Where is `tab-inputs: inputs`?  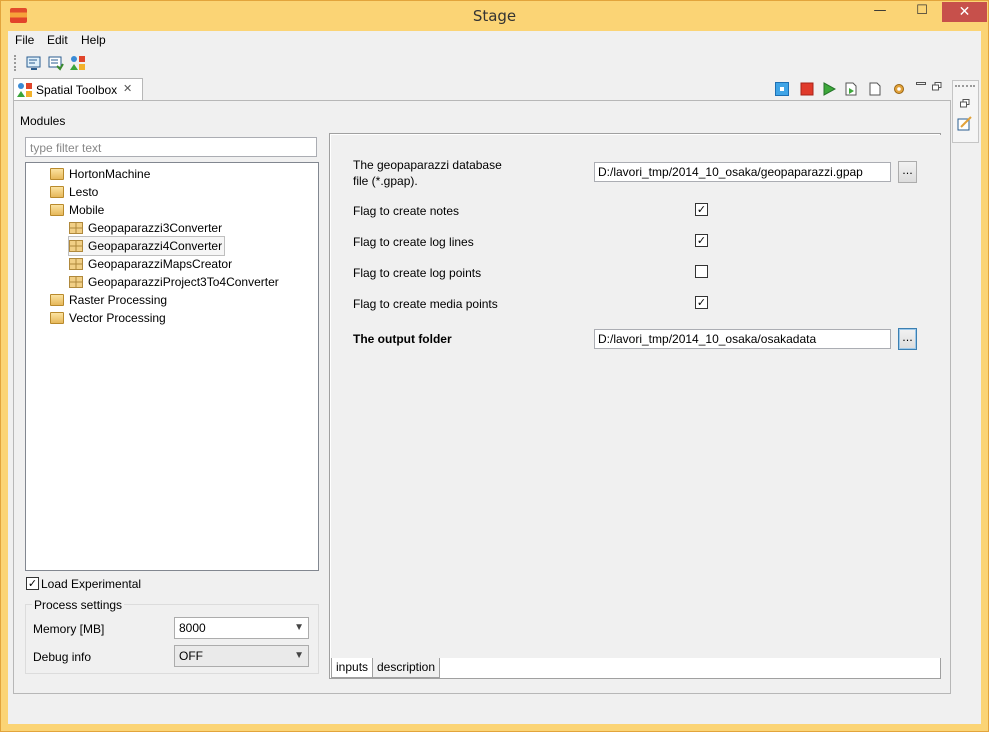
tab-inputs: inputs is located at coordinates (352, 668).